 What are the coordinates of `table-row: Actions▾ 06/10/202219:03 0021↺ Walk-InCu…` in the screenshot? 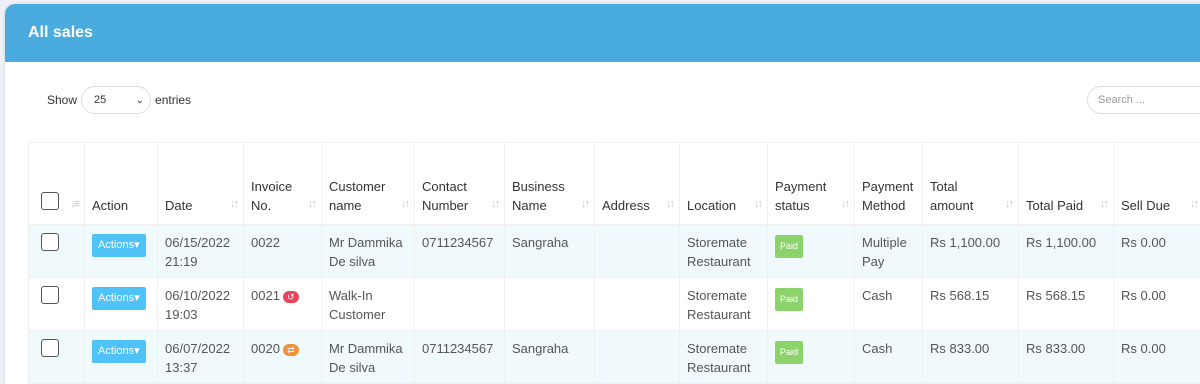 It's located at (614, 304).